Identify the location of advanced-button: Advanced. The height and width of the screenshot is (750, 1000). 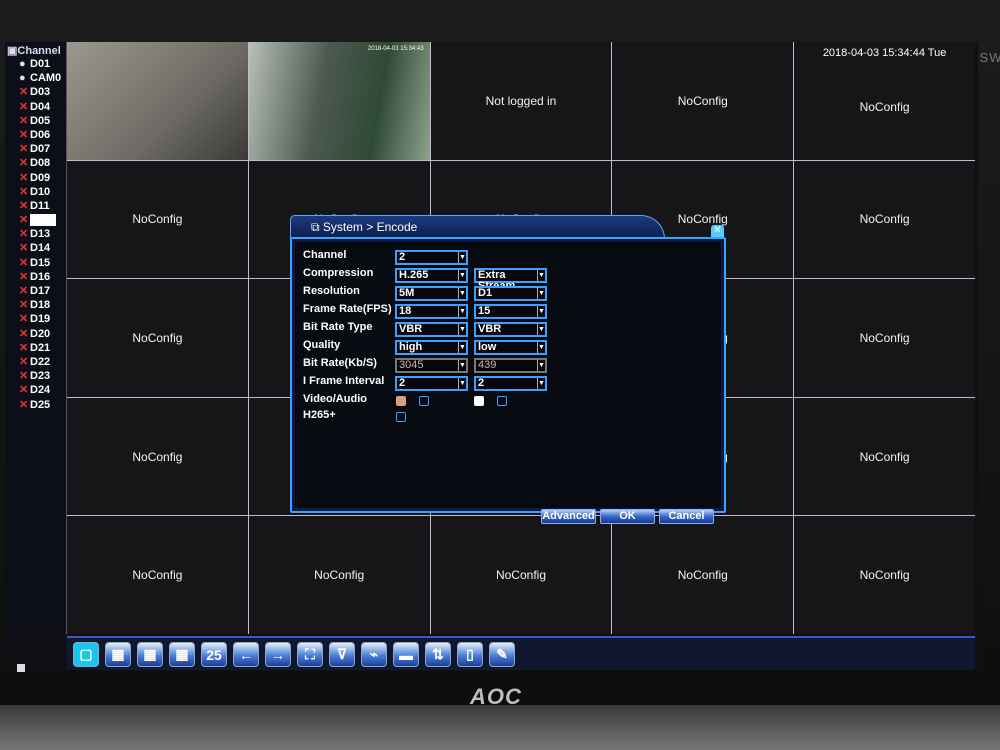
(568, 516).